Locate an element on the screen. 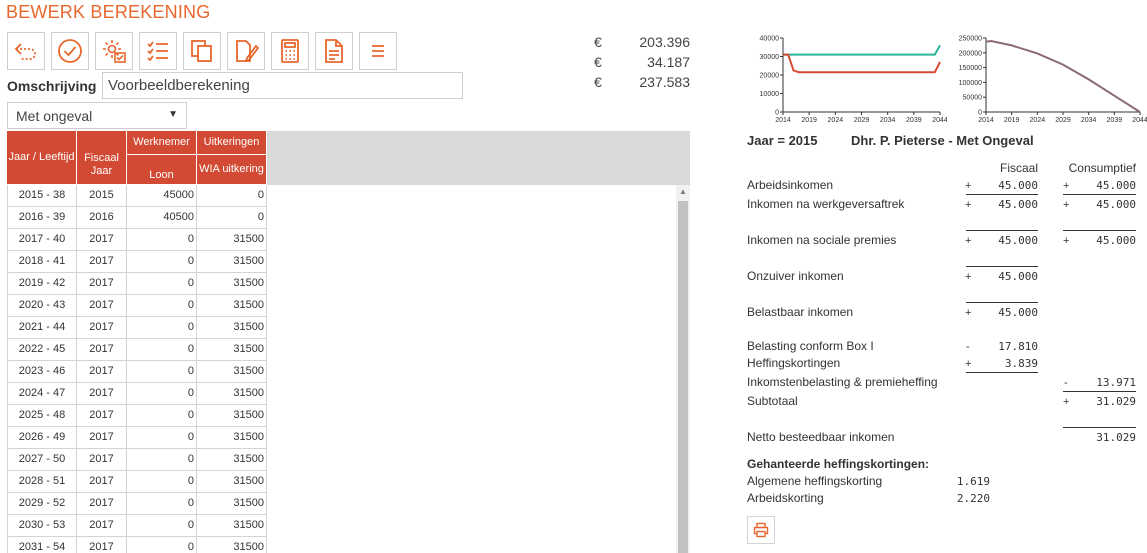 The image size is (1147, 553). table-row: 2026 - 49 2017 0 31500 is located at coordinates (137, 438).